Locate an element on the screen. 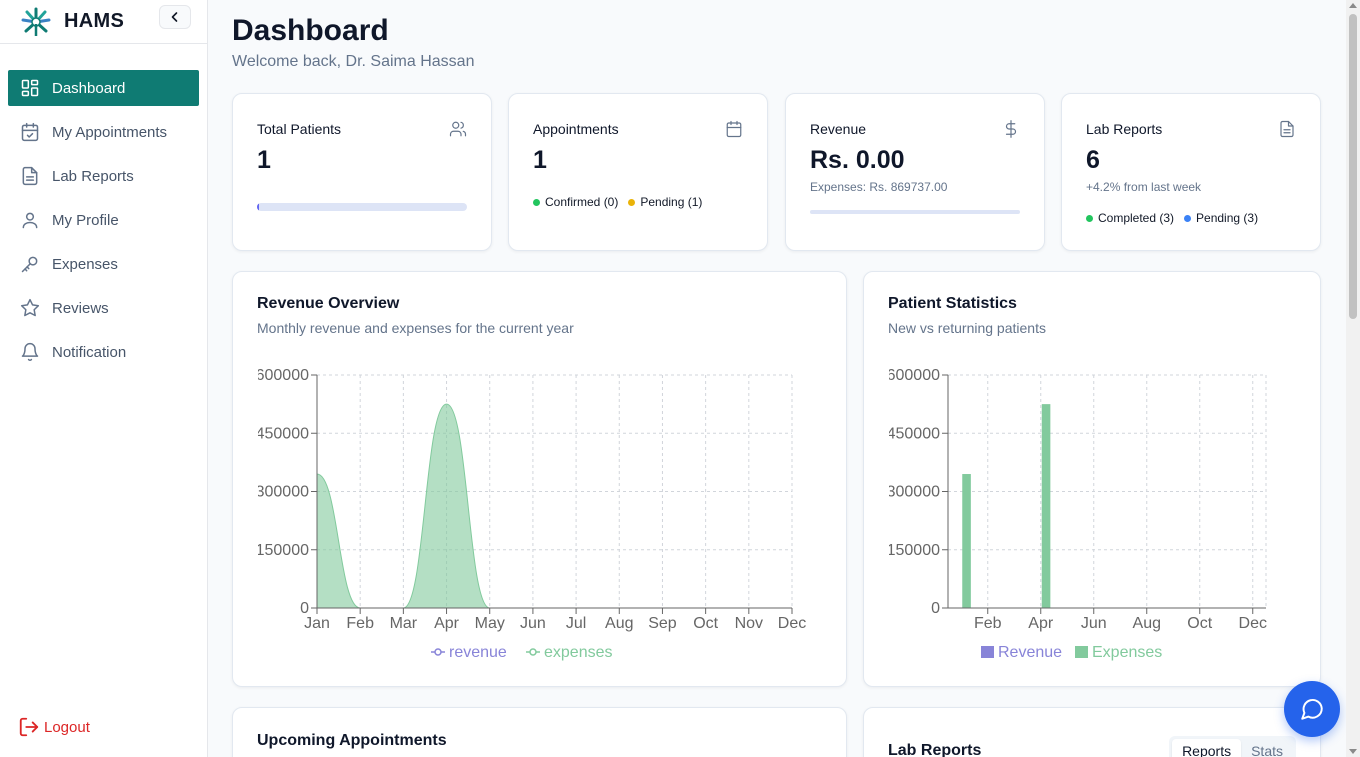 The image size is (1360, 757). series-line-expenses is located at coordinates (554, 506).